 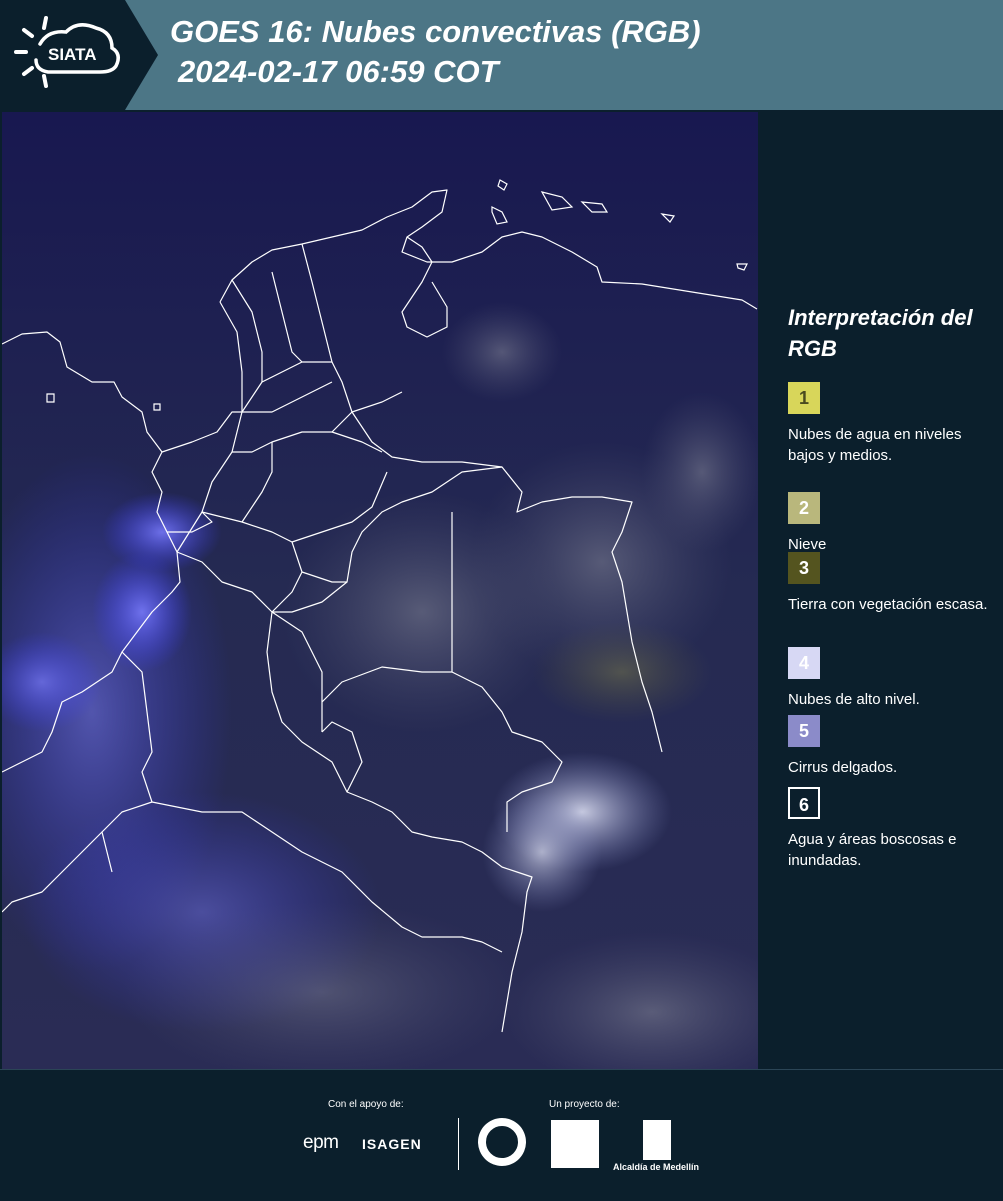 What do you see at coordinates (843, 767) in the screenshot?
I see `legend-label: Cirrus delgados.` at bounding box center [843, 767].